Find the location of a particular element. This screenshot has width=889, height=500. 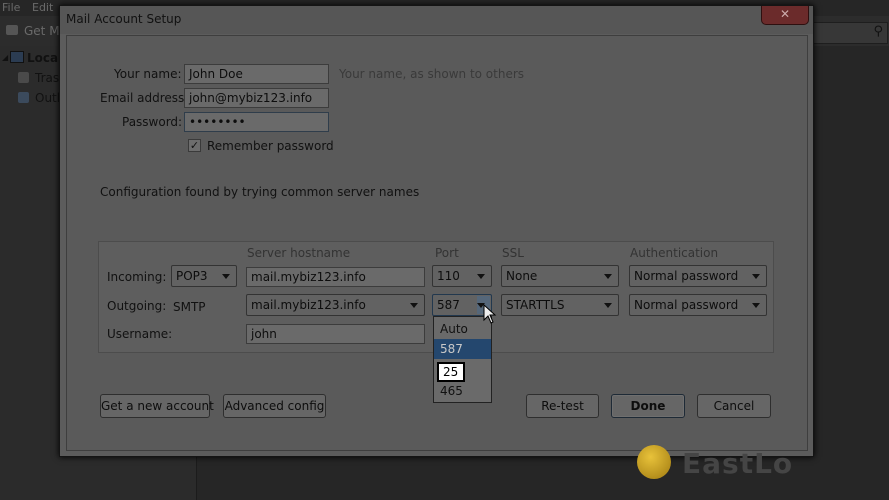

watermark-text: EastLo is located at coordinates (738, 463).